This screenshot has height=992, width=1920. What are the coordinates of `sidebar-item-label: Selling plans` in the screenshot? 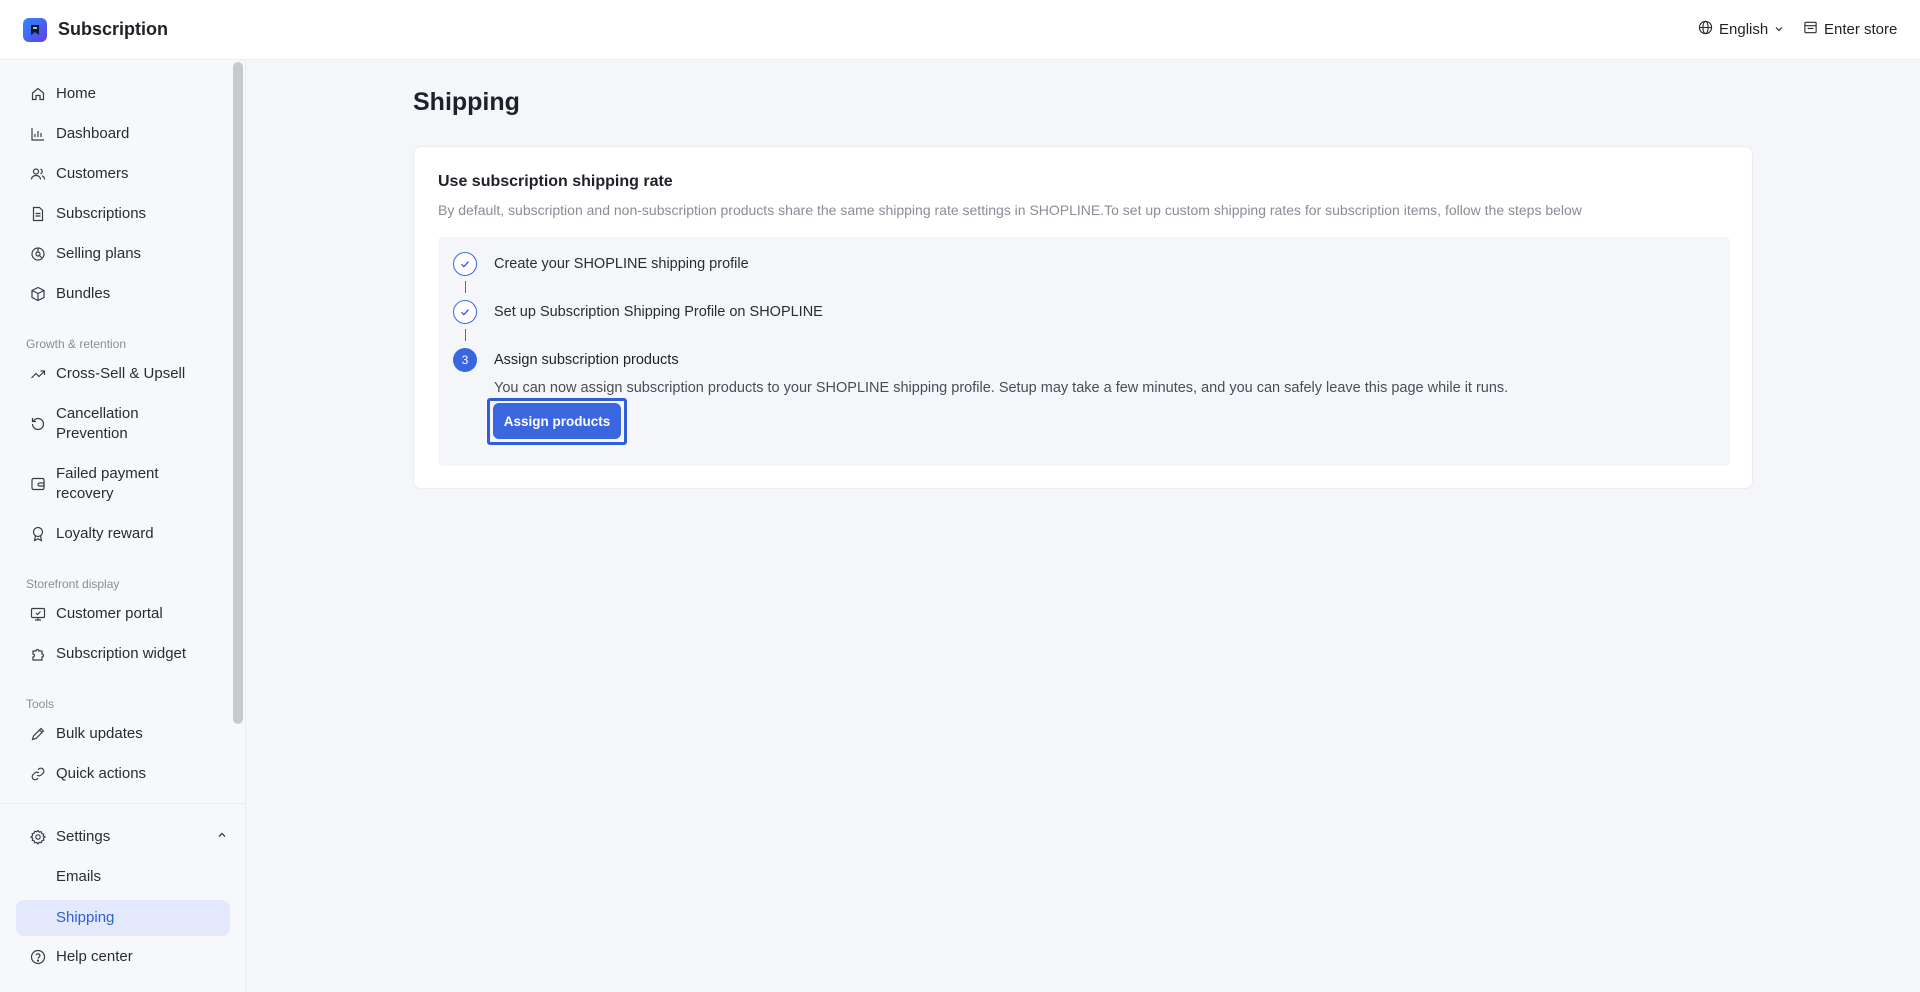 It's located at (99, 253).